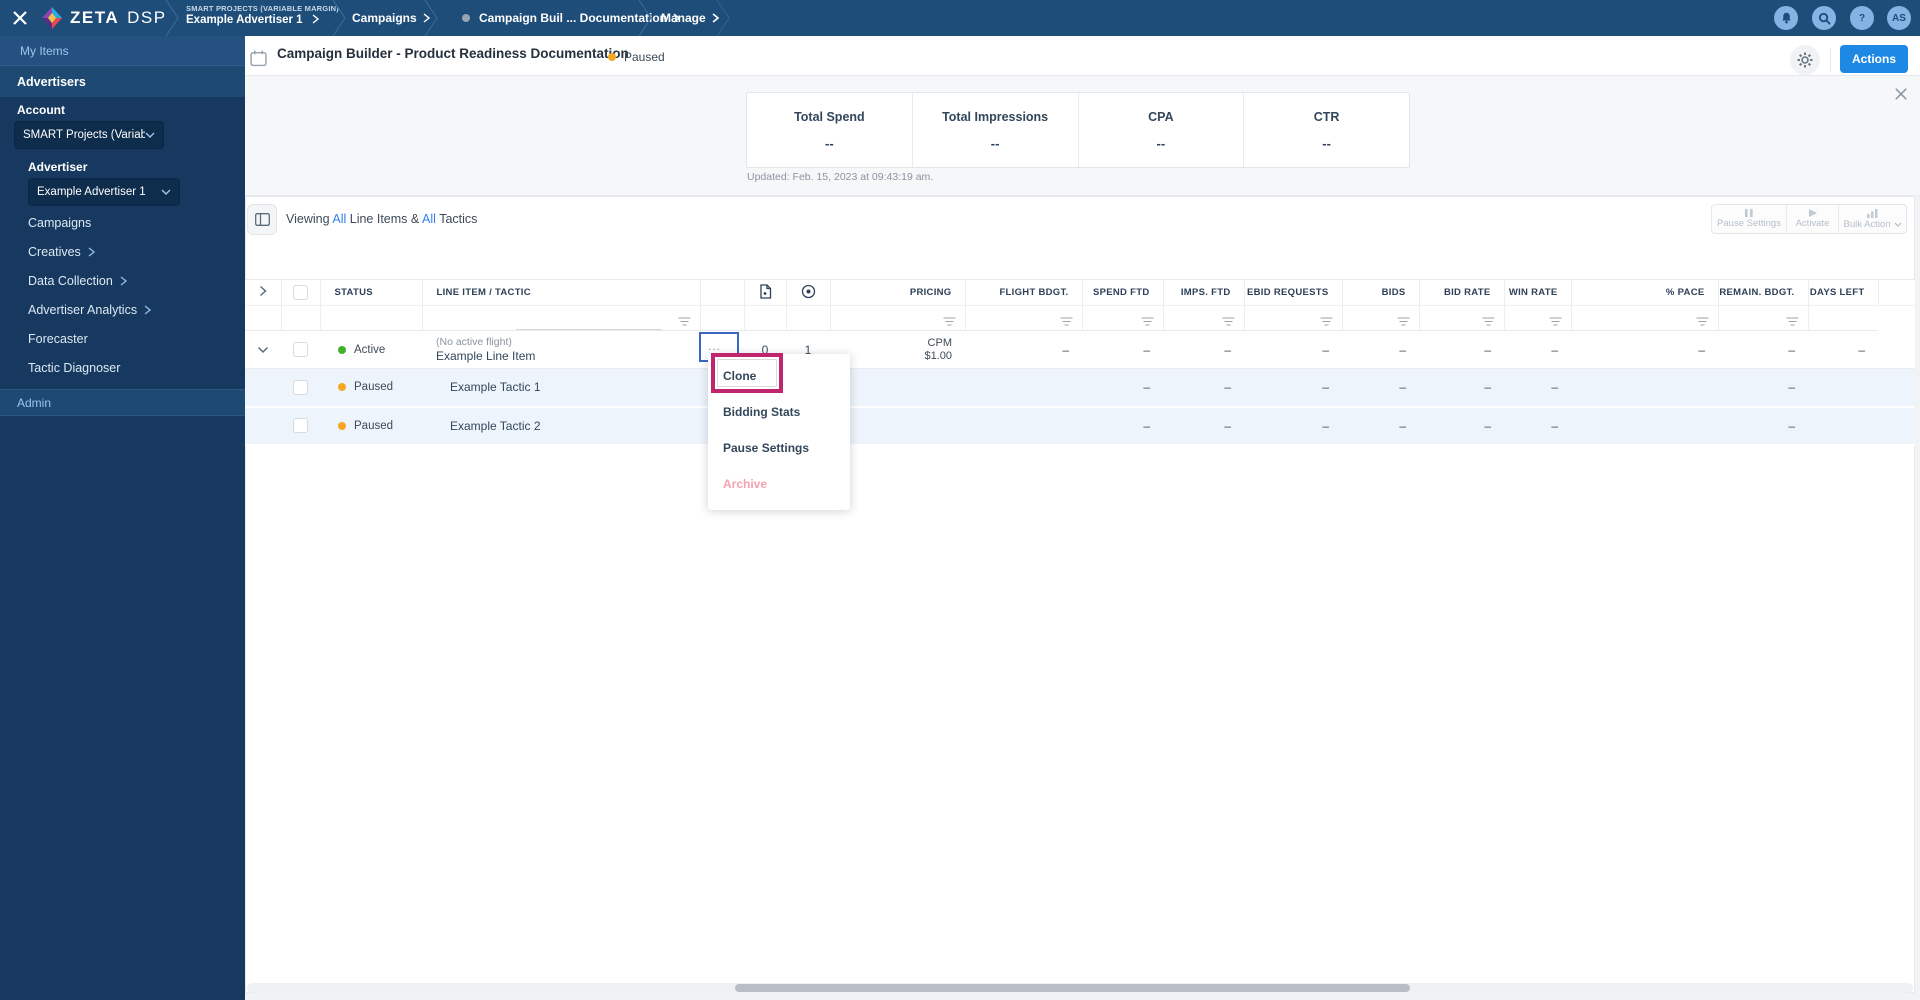 The width and height of the screenshot is (1920, 1000). Describe the element at coordinates (1123, 292) in the screenshot. I see `col-spend-ftd: SPEND FTD` at that location.